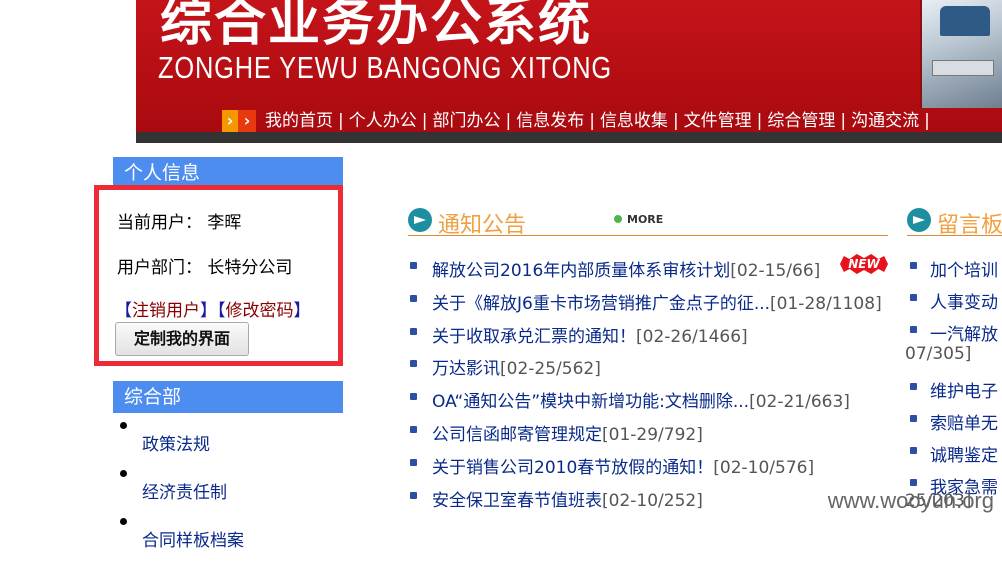 Image resolution: width=1002 pixels, height=564 pixels. What do you see at coordinates (176, 442) in the screenshot?
I see `dept-link-policy: 政策法规` at bounding box center [176, 442].